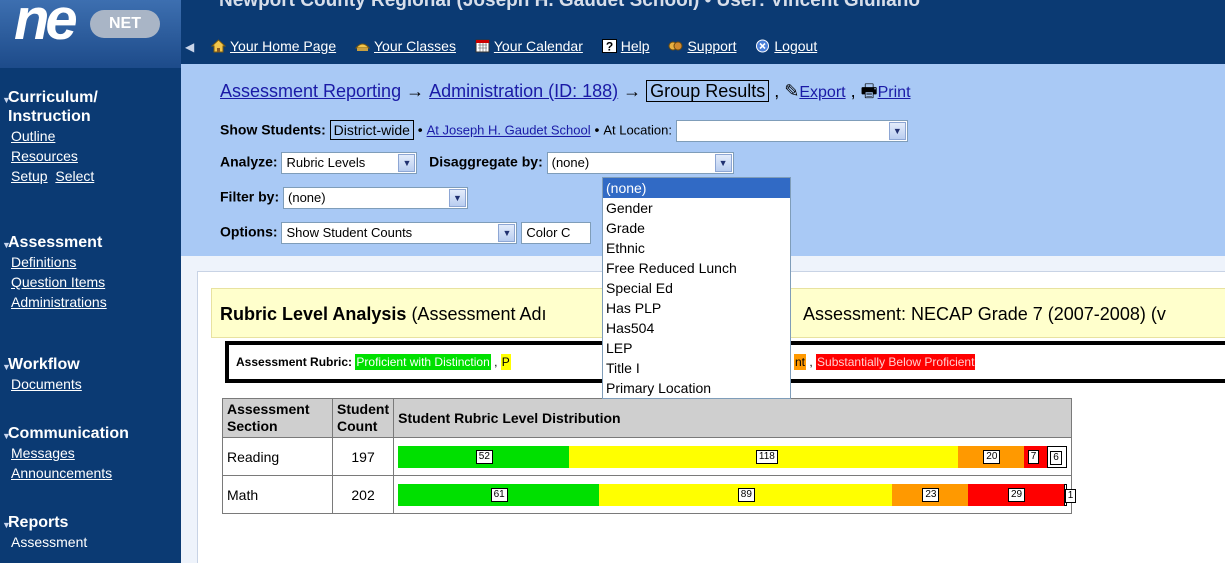 This screenshot has height=563, width=1225. I want to click on sidebar-heading-assessment: ▼ Assessment, so click(90, 242).